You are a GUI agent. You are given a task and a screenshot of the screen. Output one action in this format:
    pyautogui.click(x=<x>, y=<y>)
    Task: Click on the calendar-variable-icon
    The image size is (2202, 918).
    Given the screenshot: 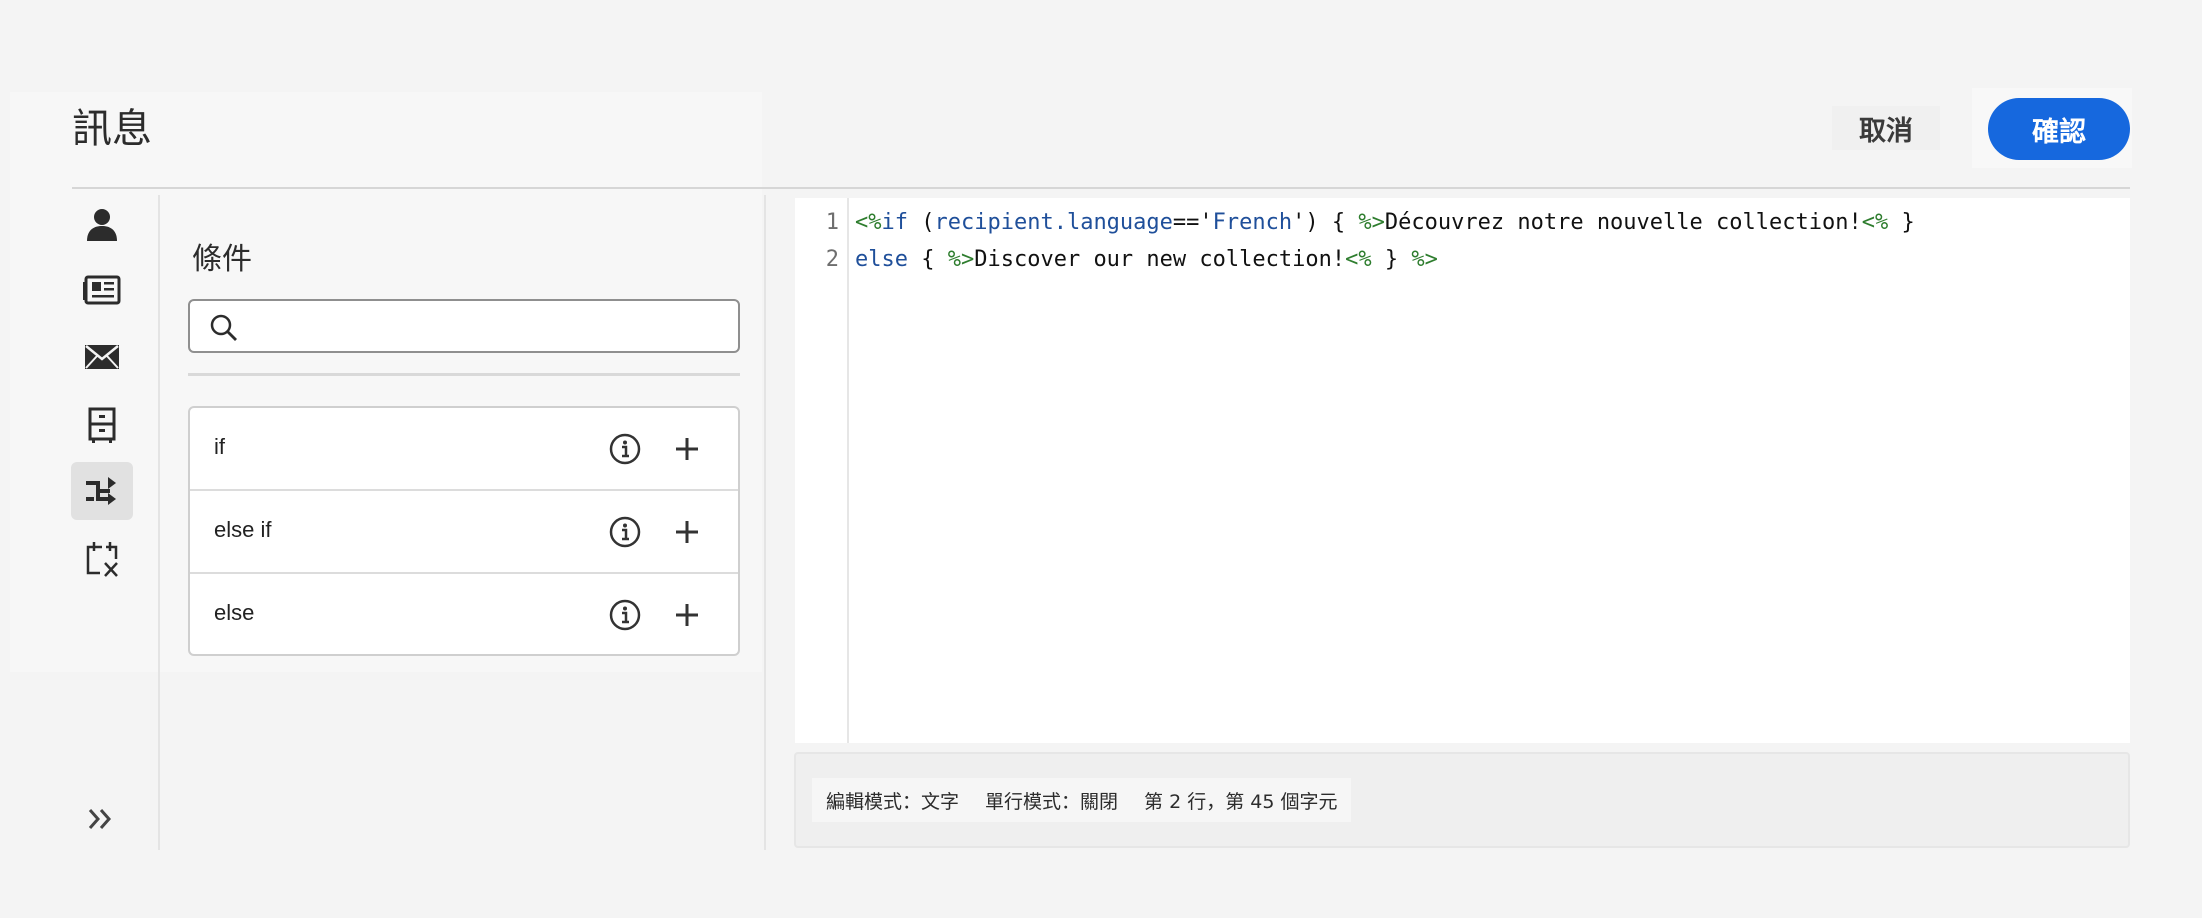 What is the action you would take?
    pyautogui.click(x=102, y=559)
    